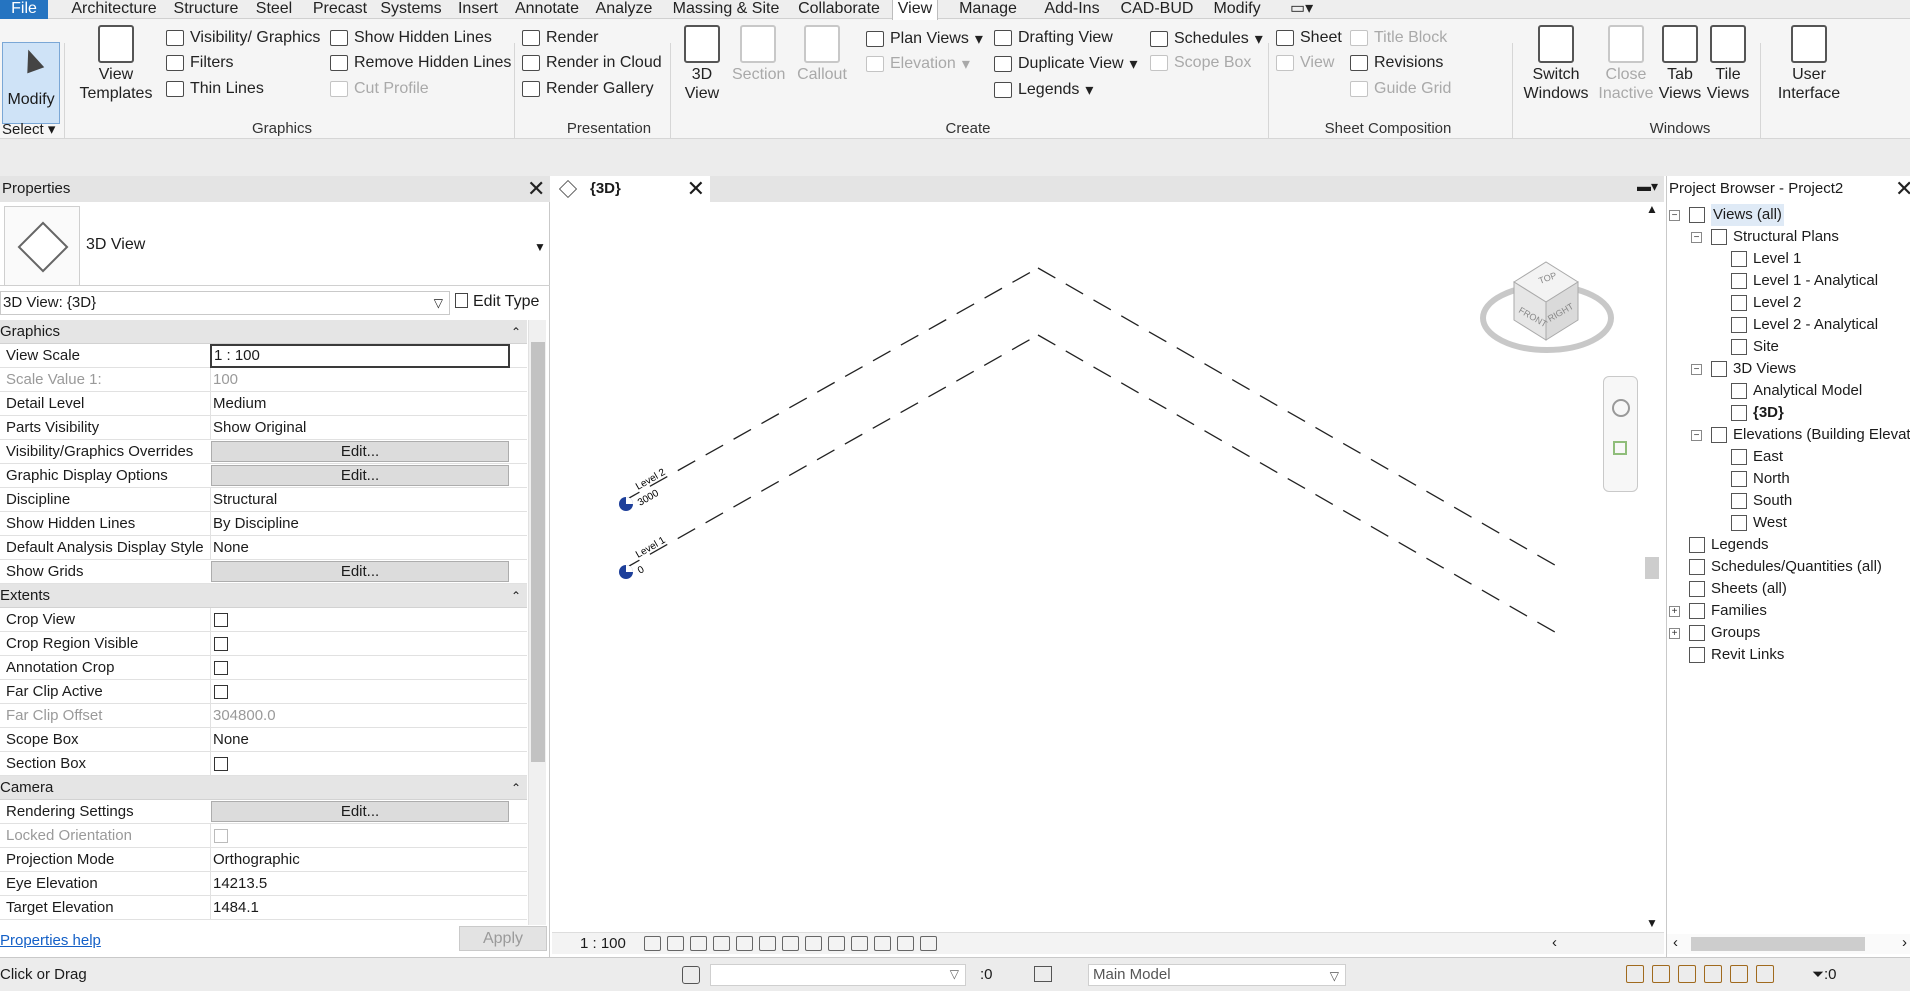 The width and height of the screenshot is (1910, 991). I want to click on expand-icon: +, so click(1674, 633).